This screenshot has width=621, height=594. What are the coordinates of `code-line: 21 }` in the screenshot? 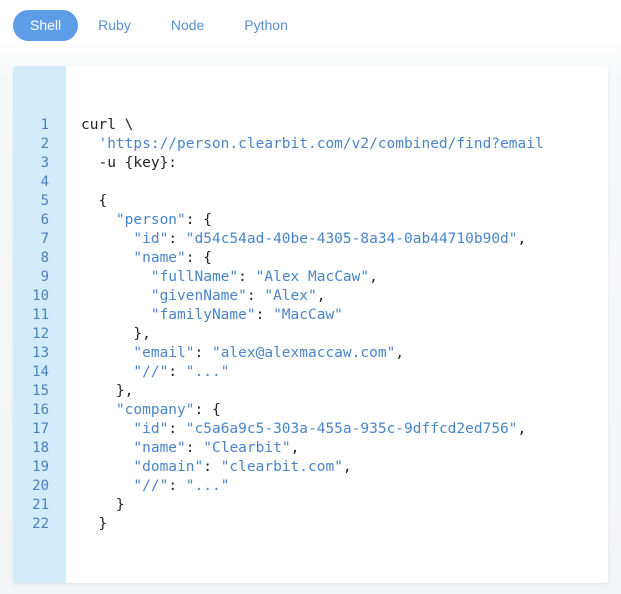 It's located at (310, 505).